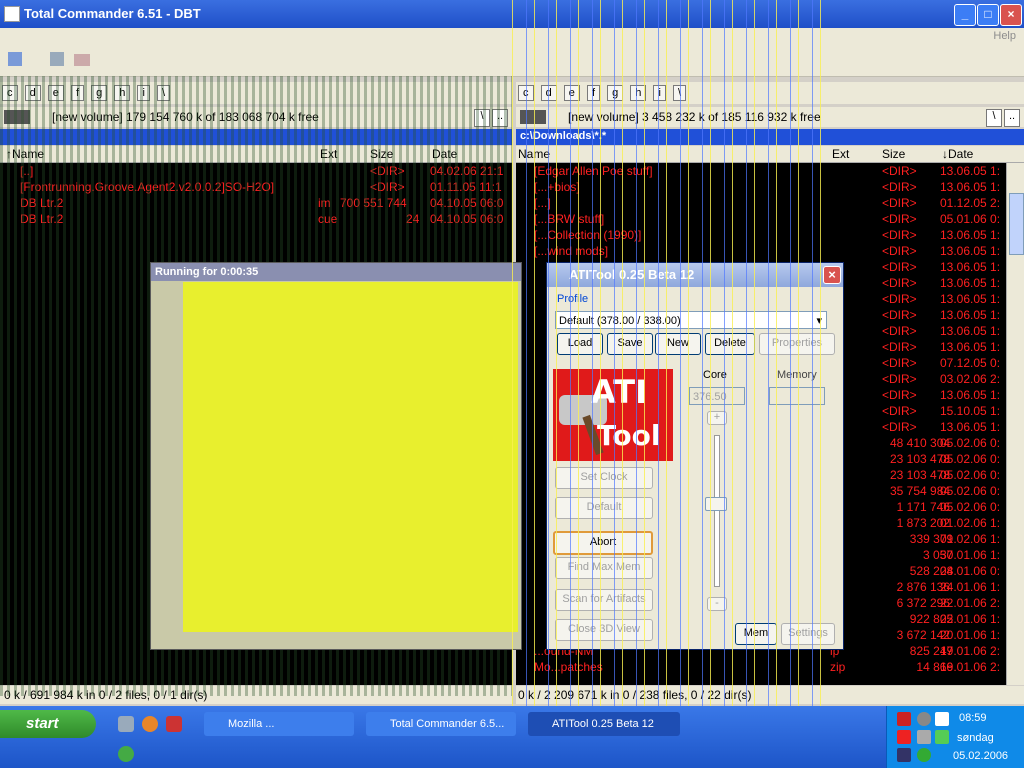 This screenshot has height=768, width=1024. Describe the element at coordinates (174, 724) in the screenshot. I see `app-quick-icon` at that location.